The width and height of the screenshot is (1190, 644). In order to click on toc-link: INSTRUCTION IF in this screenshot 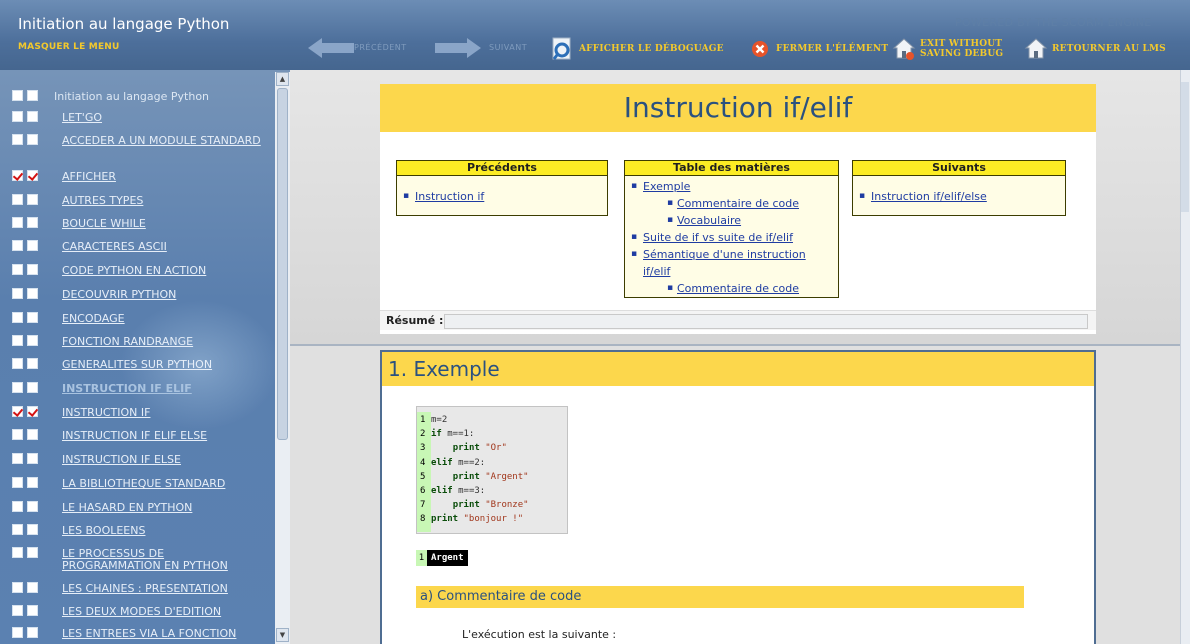, I will do `click(162, 413)`.